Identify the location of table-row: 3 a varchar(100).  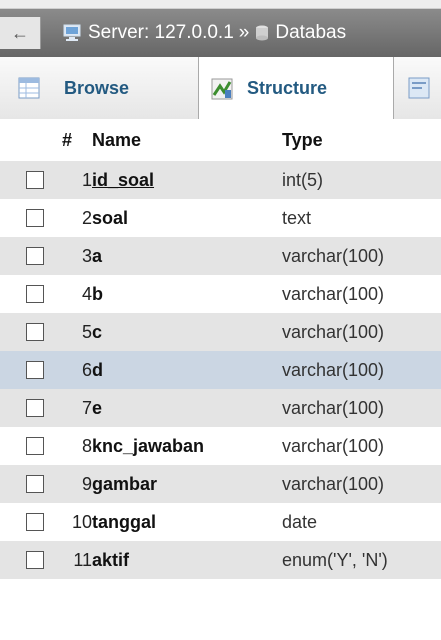
(220, 256).